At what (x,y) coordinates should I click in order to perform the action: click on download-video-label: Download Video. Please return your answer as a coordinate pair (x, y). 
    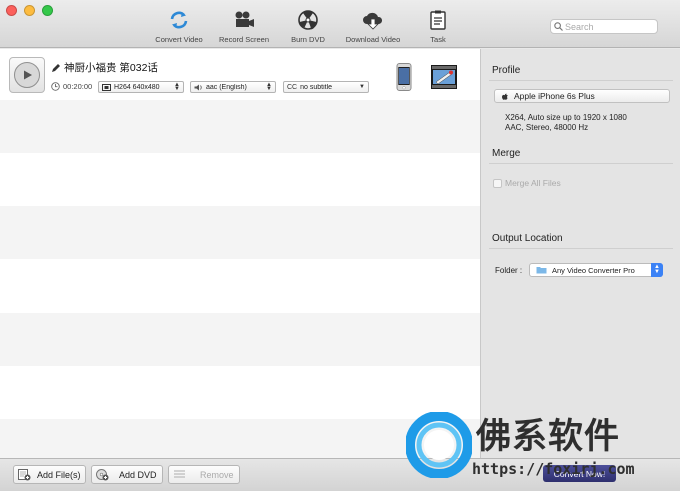
    Looking at the image, I should click on (373, 39).